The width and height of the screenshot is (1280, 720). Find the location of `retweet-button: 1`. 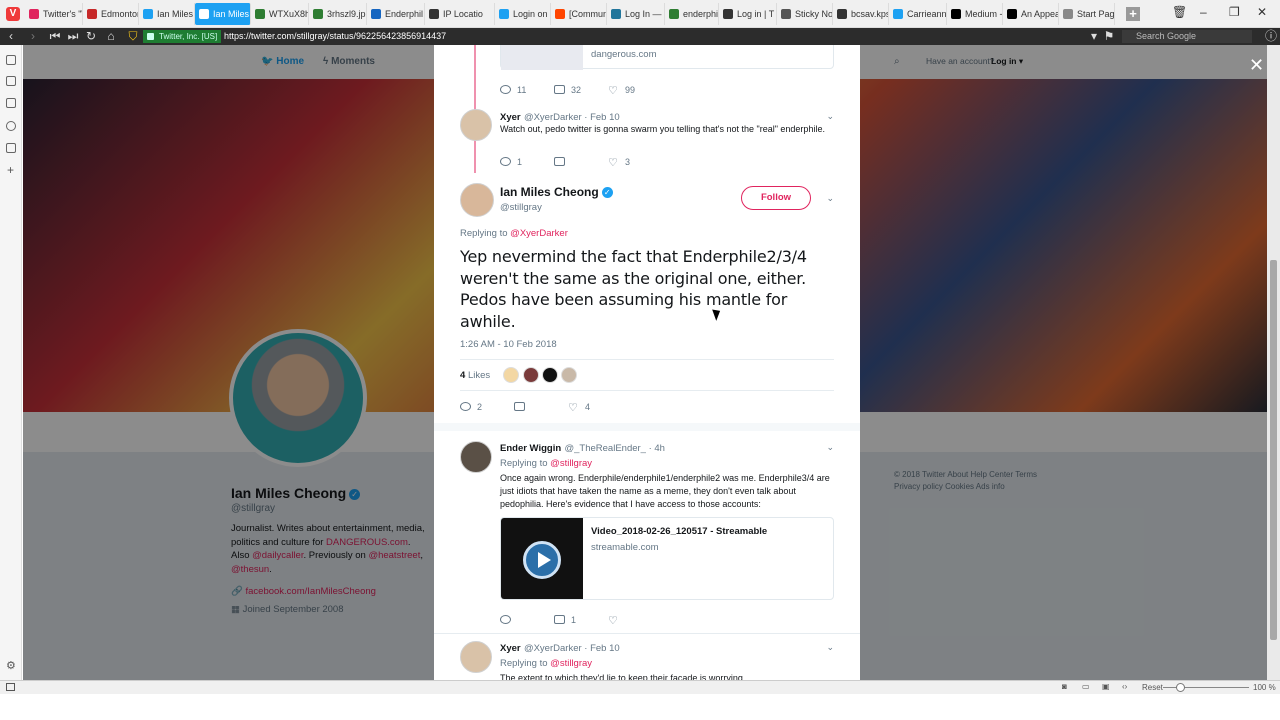

retweet-button: 1 is located at coordinates (565, 620).